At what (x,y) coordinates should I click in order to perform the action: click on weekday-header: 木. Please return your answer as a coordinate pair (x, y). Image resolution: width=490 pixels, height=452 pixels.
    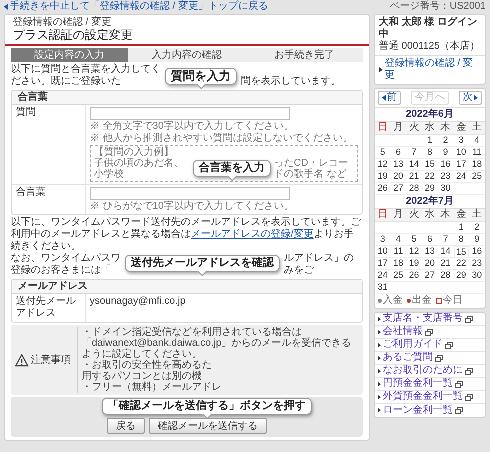
    Looking at the image, I should click on (446, 128).